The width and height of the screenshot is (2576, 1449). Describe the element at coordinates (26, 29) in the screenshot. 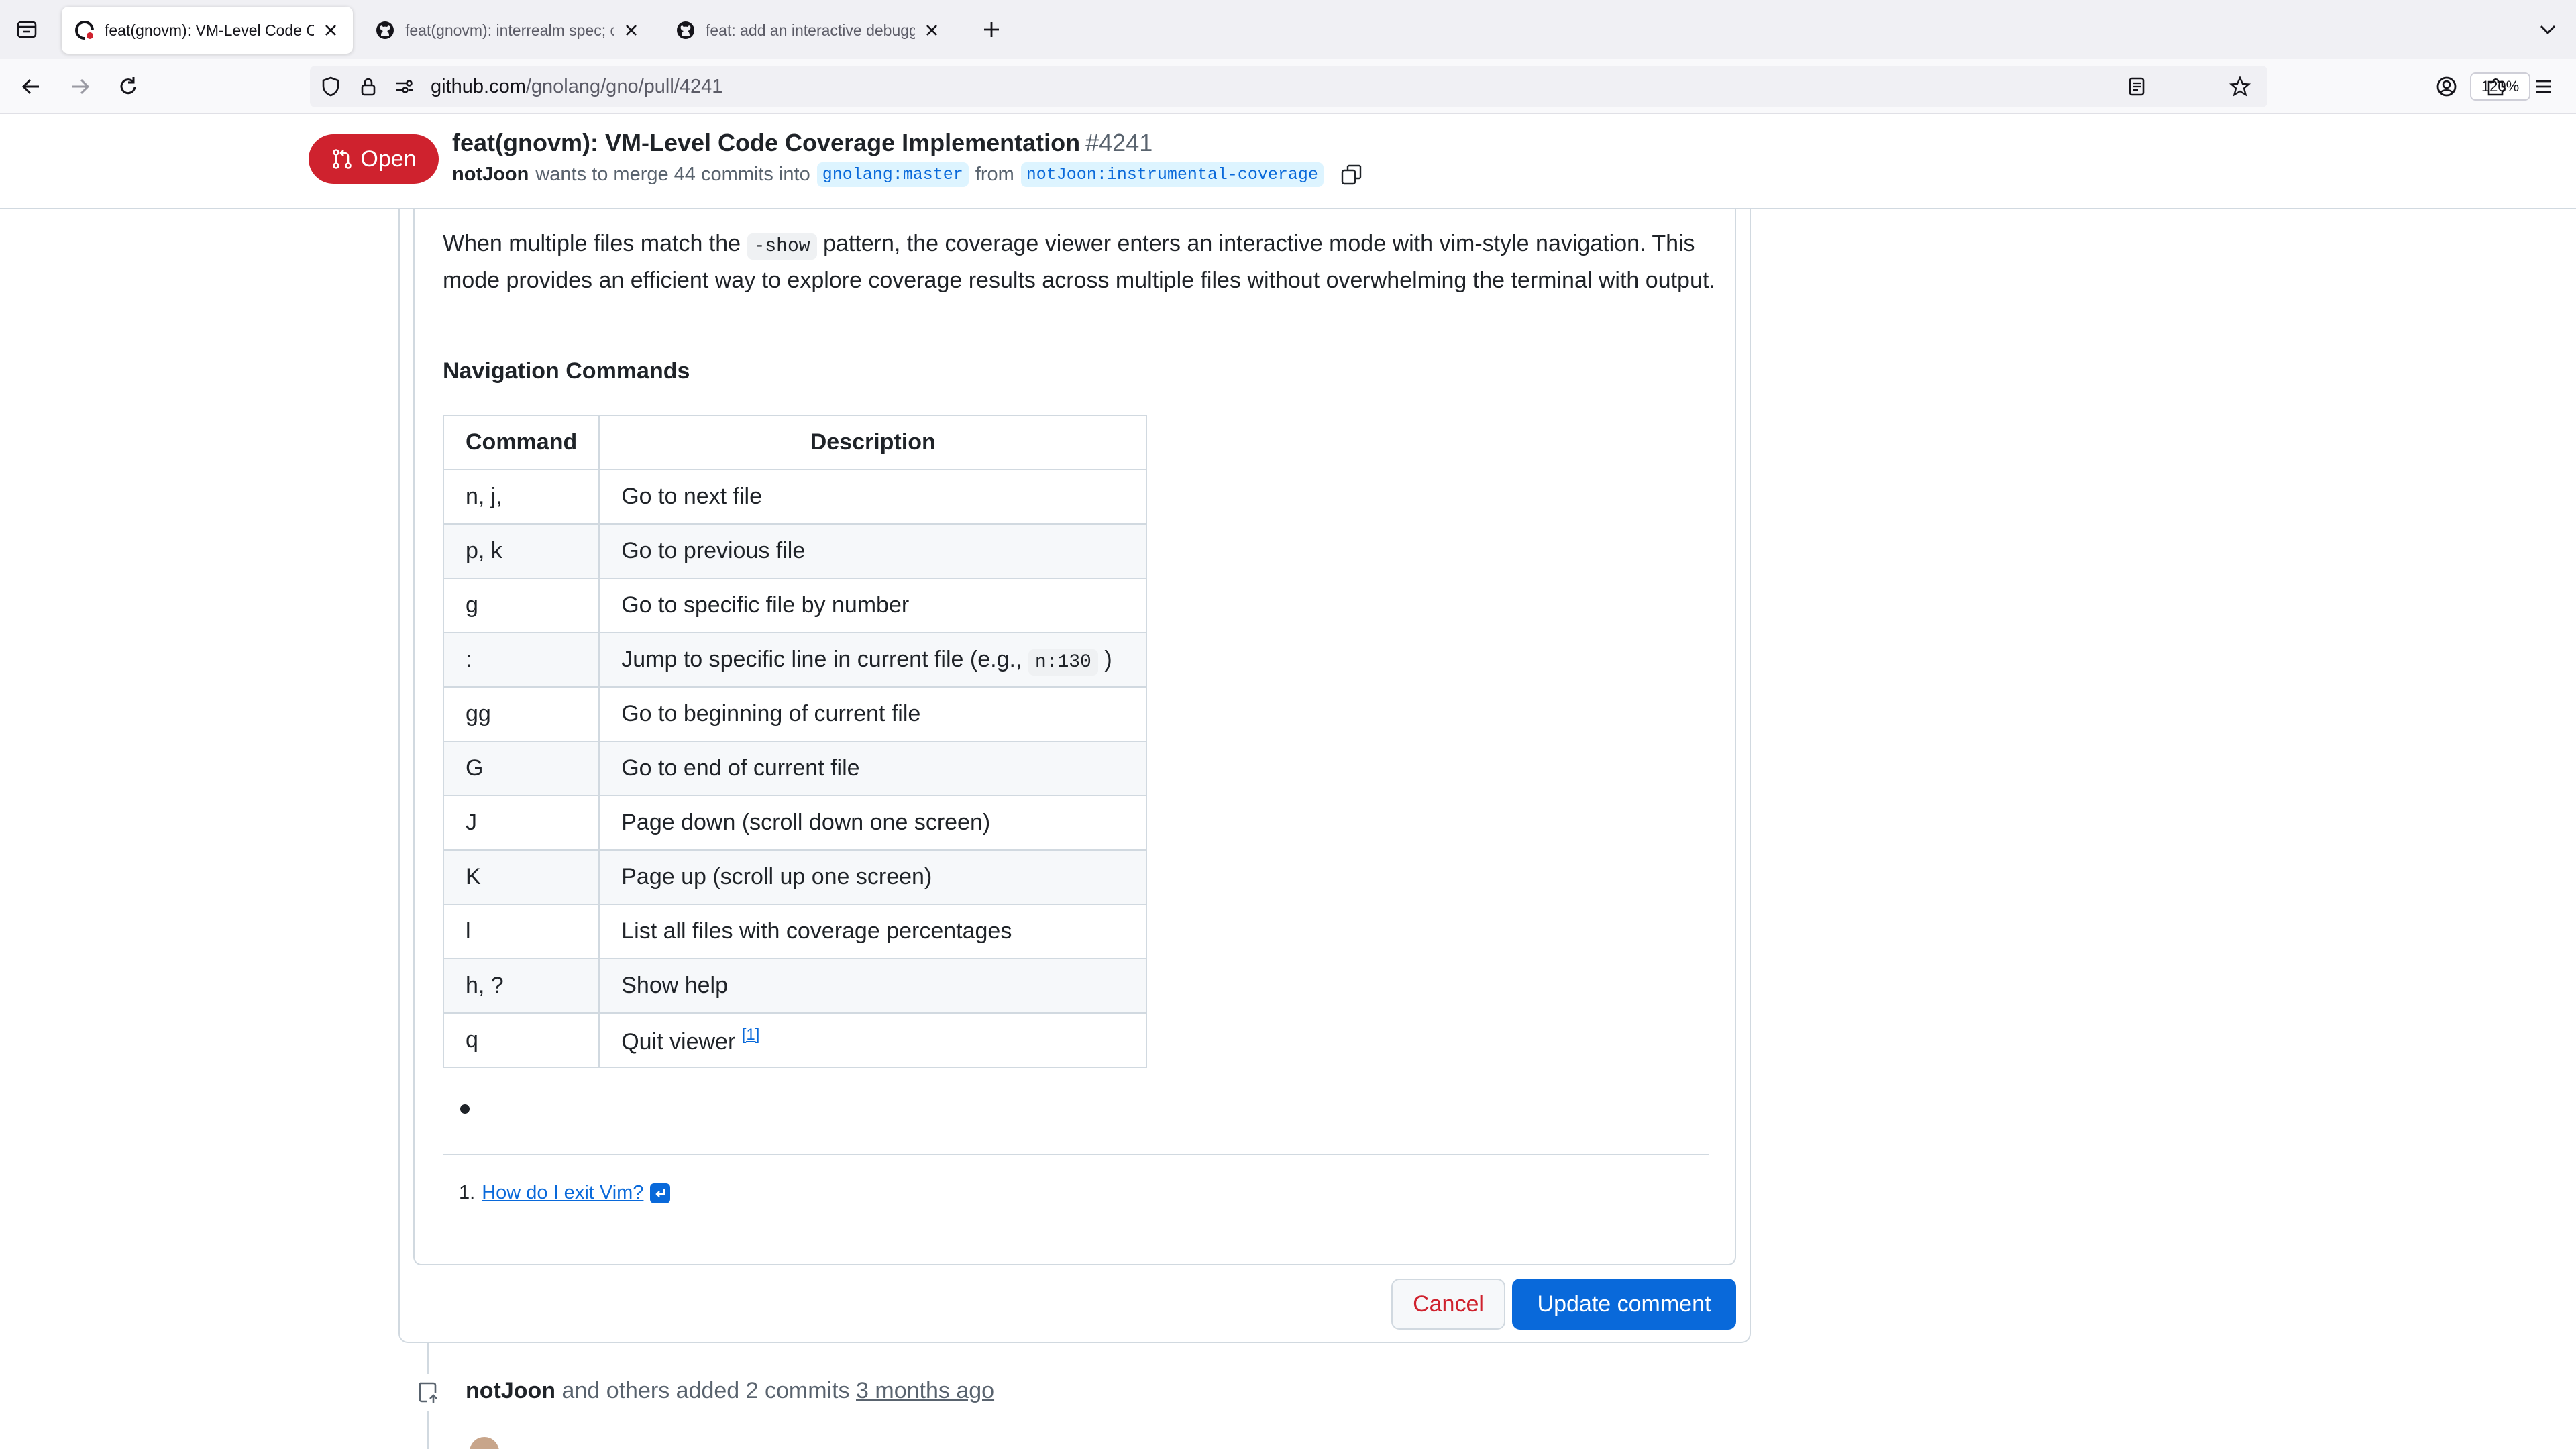

I see `tab-overview-icon` at that location.